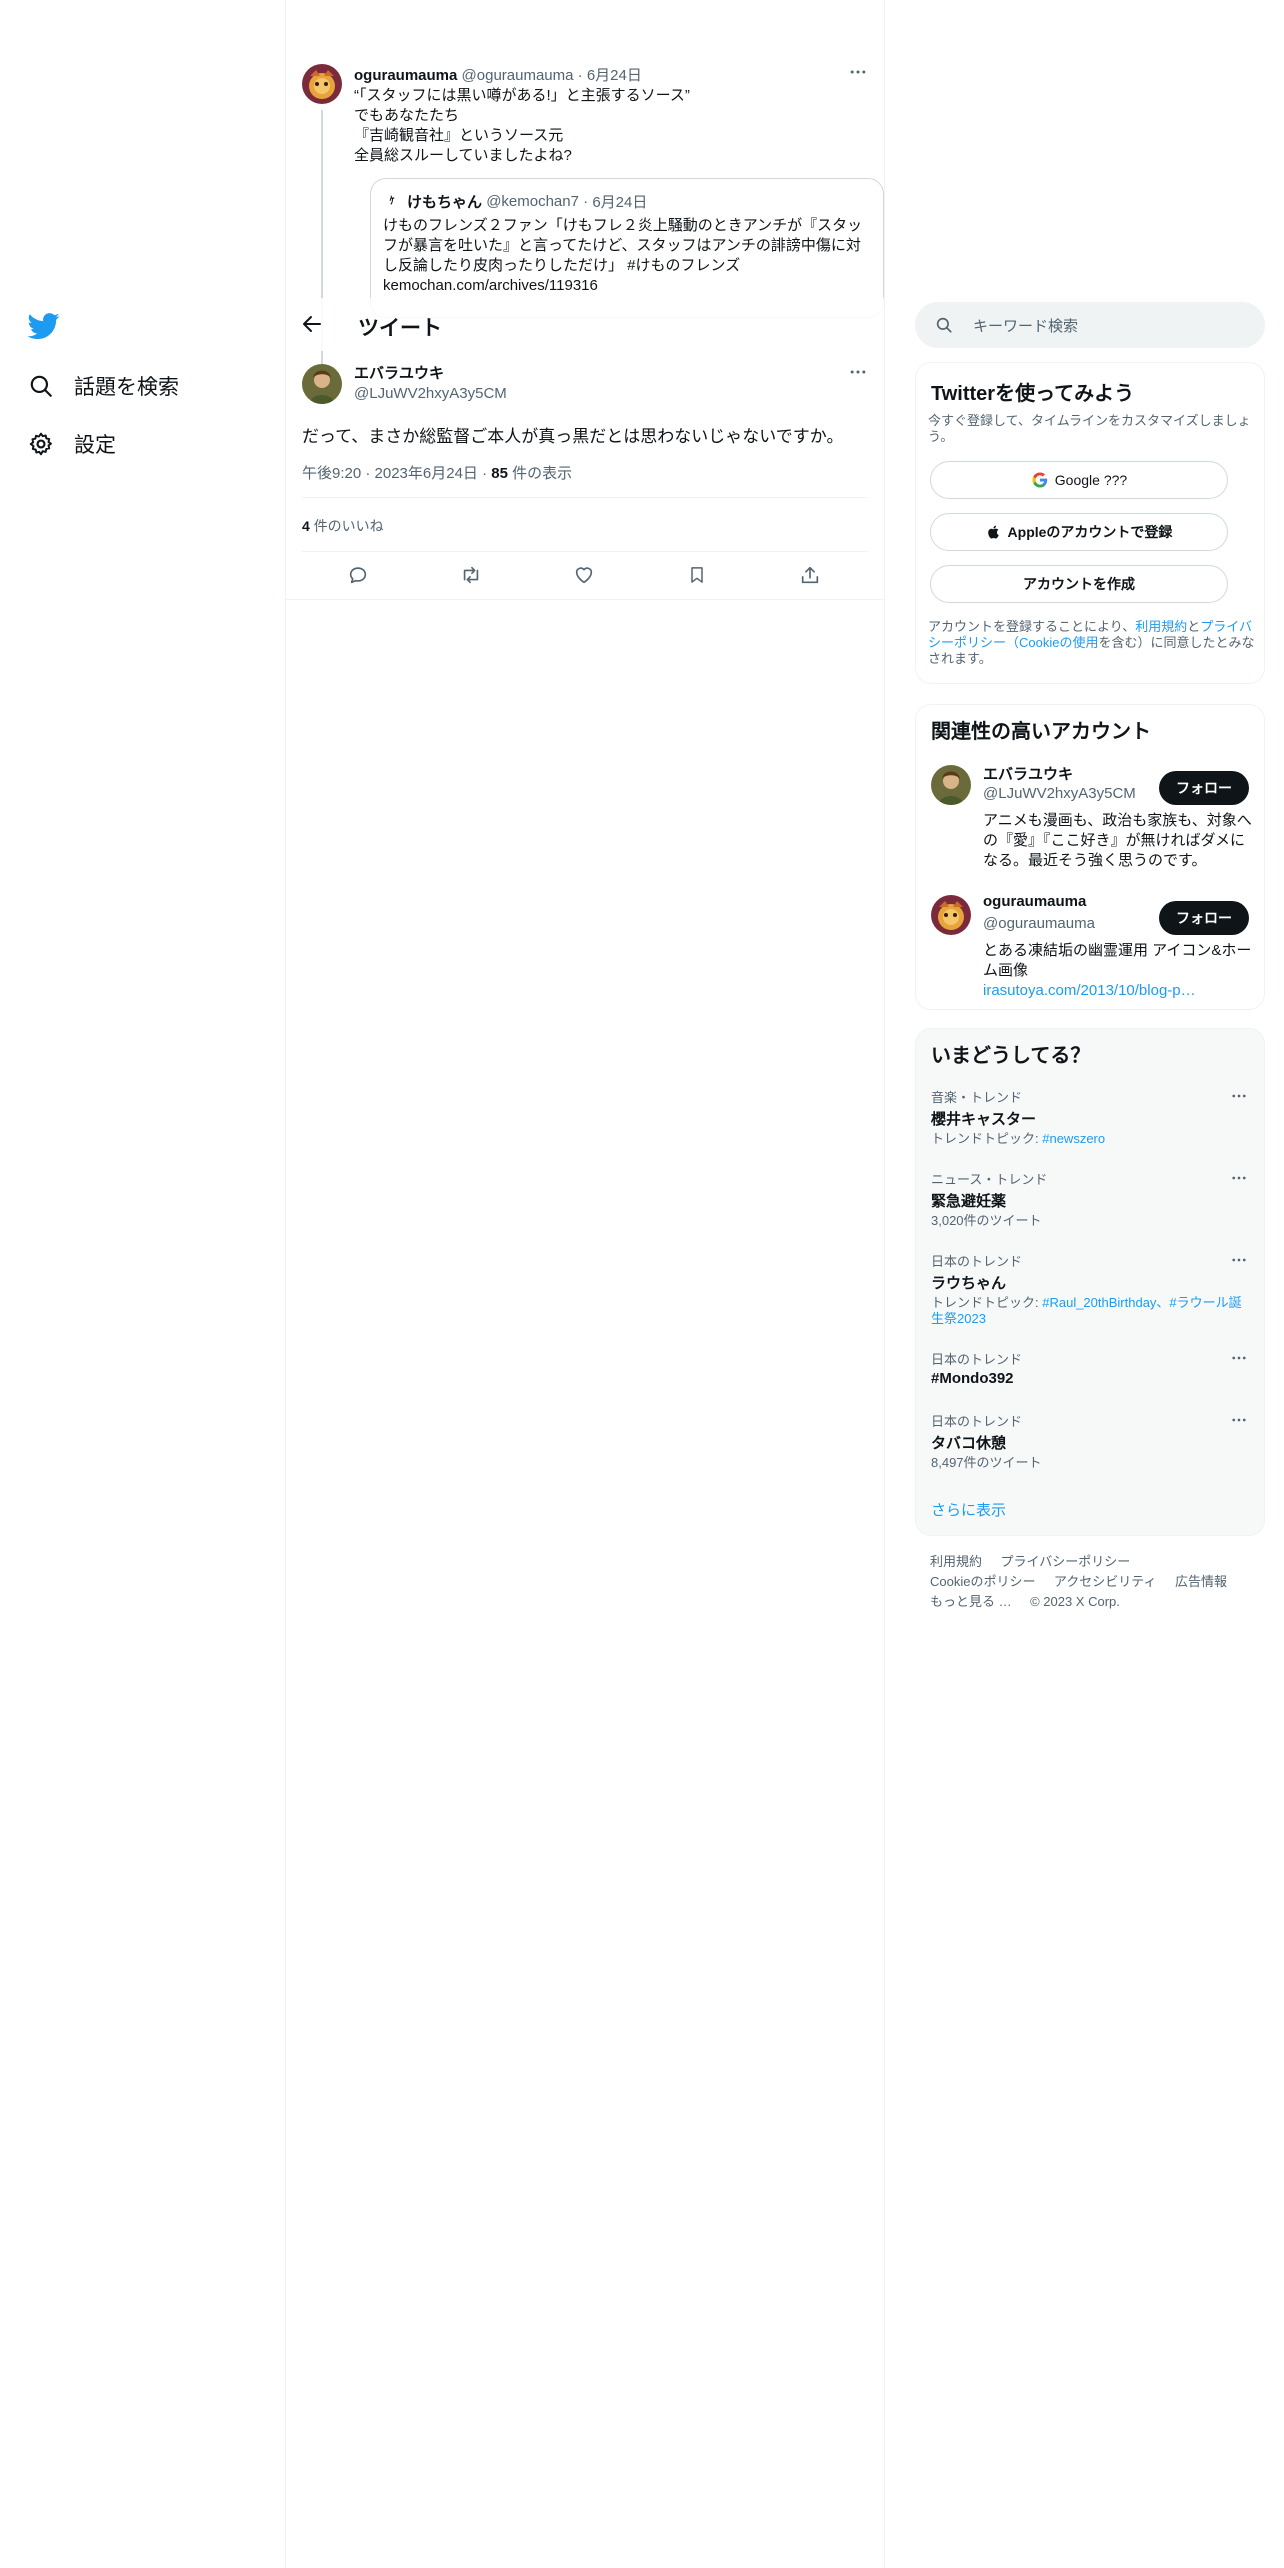 The height and width of the screenshot is (2568, 1284). Describe the element at coordinates (1025, 325) in the screenshot. I see `search-input: キーワード検索` at that location.